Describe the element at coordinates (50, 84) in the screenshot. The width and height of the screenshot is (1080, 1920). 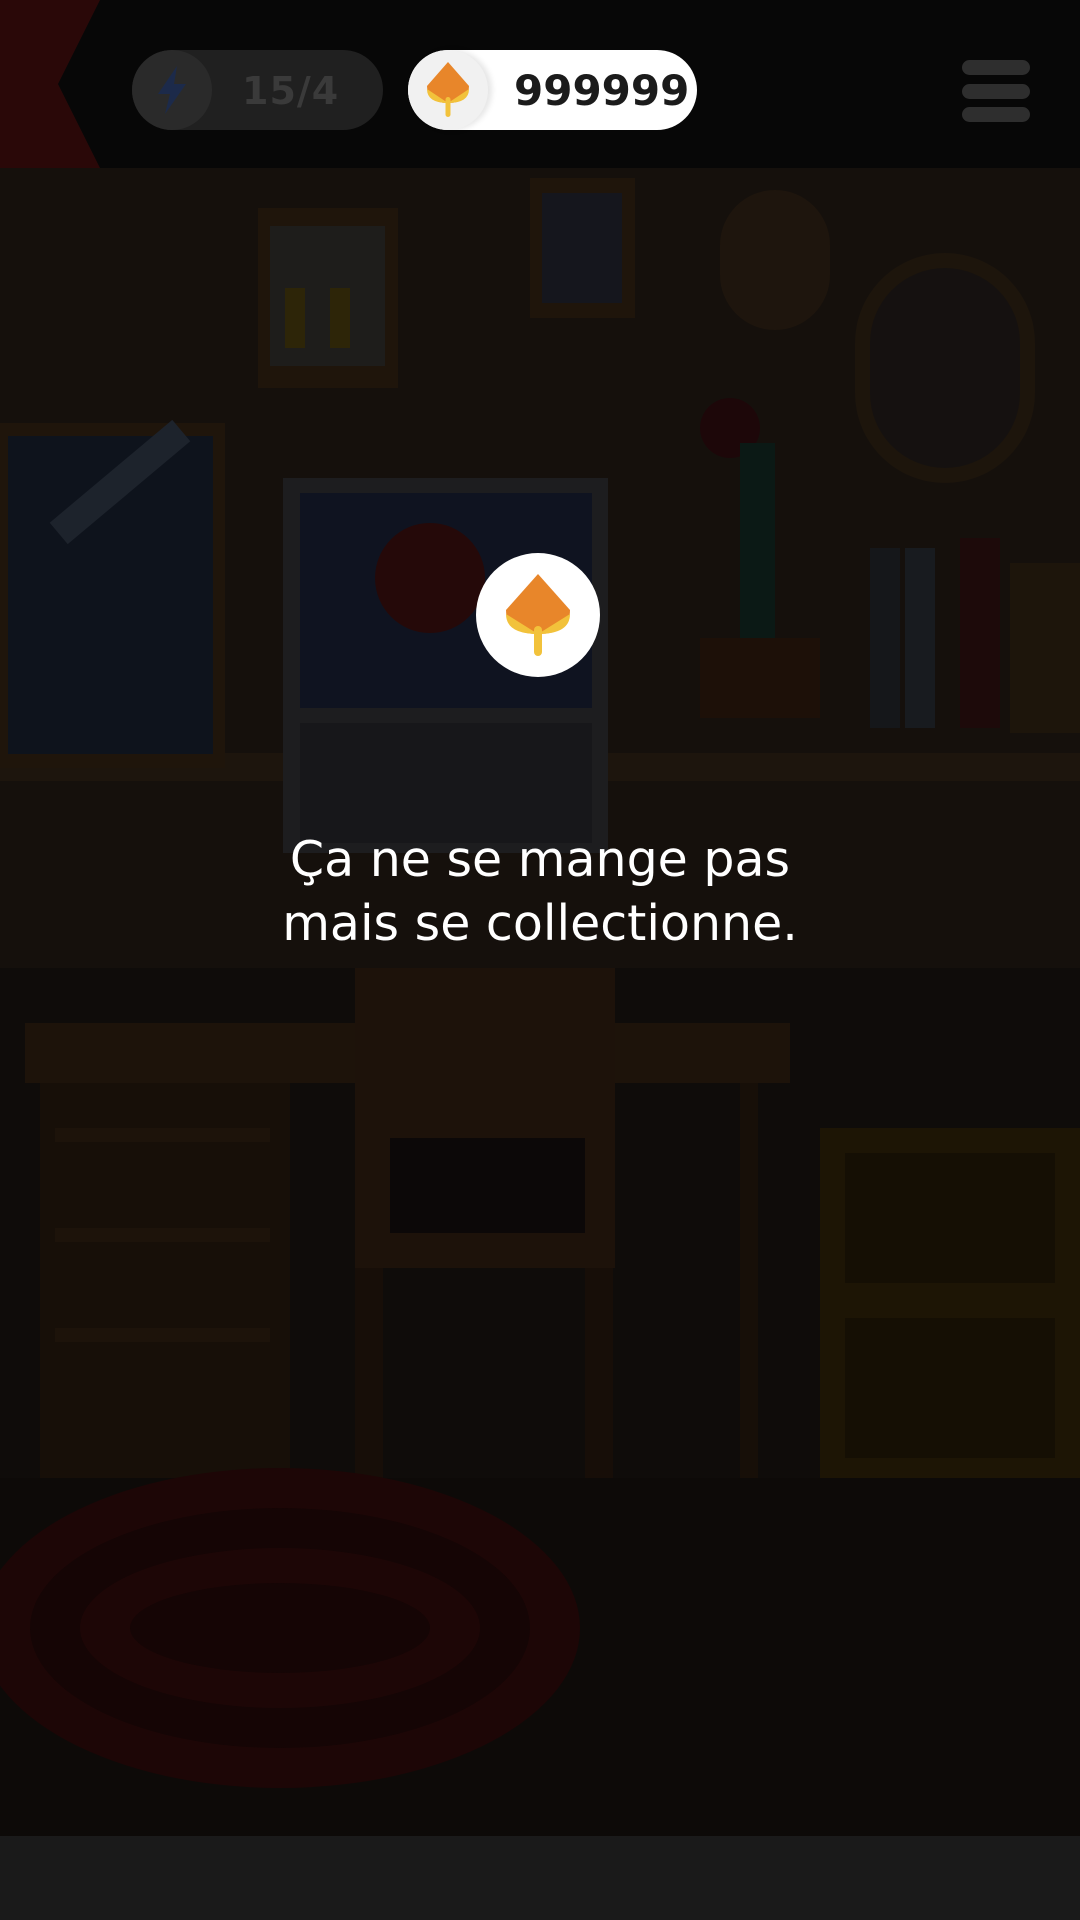
I see `corner-ribbon` at that location.